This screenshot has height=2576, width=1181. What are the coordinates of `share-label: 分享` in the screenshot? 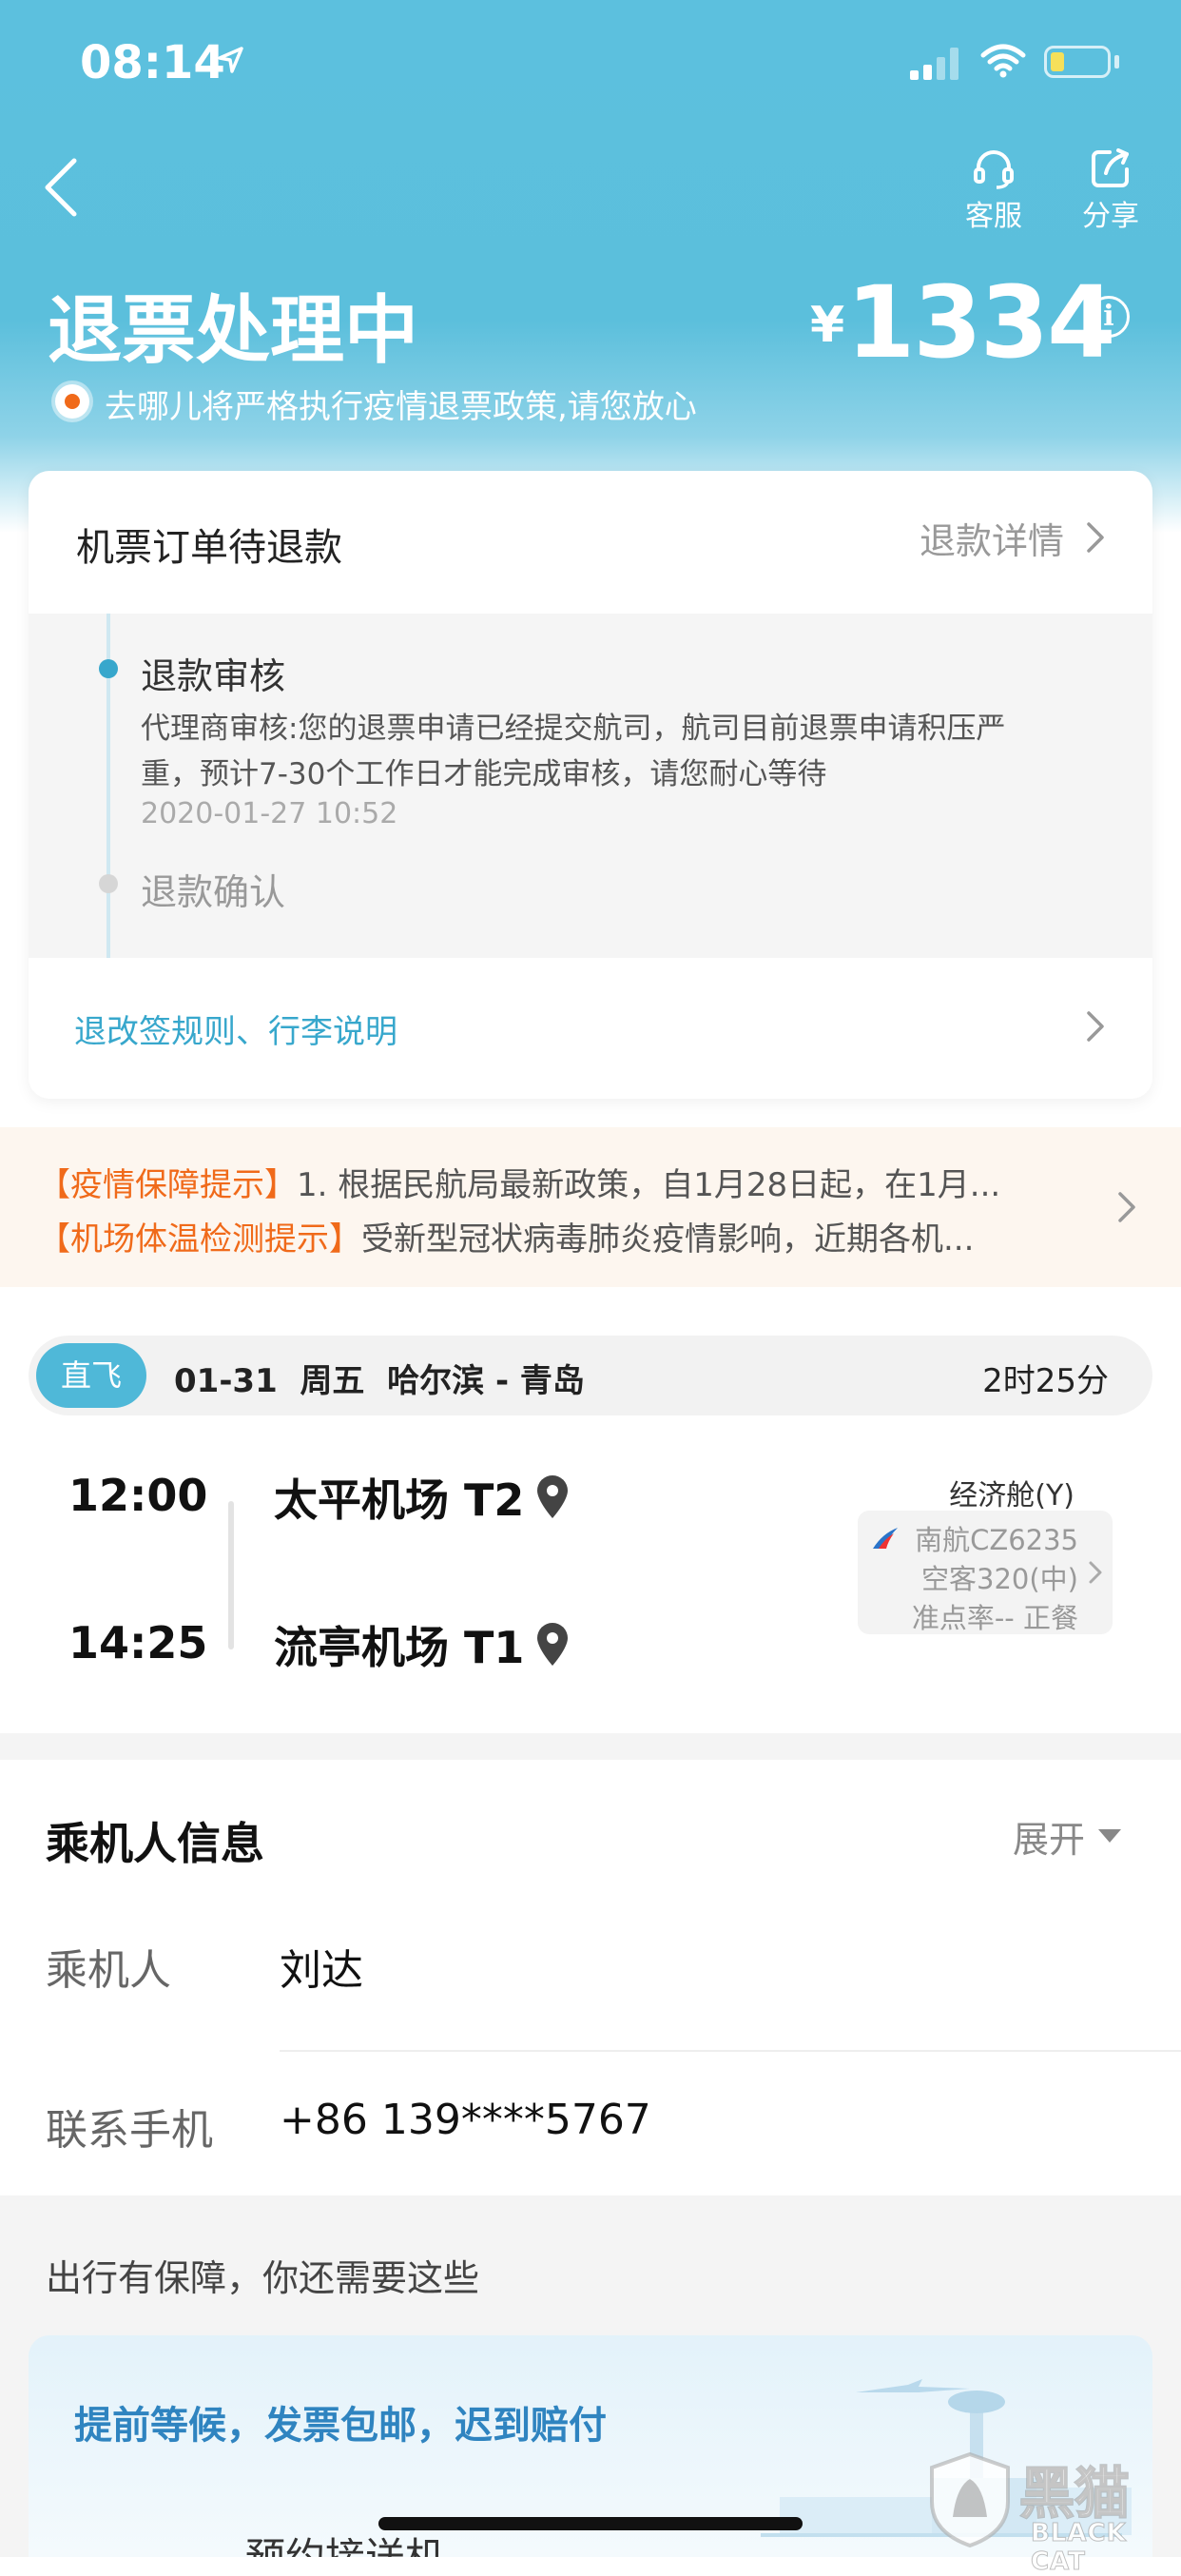 It's located at (1110, 216).